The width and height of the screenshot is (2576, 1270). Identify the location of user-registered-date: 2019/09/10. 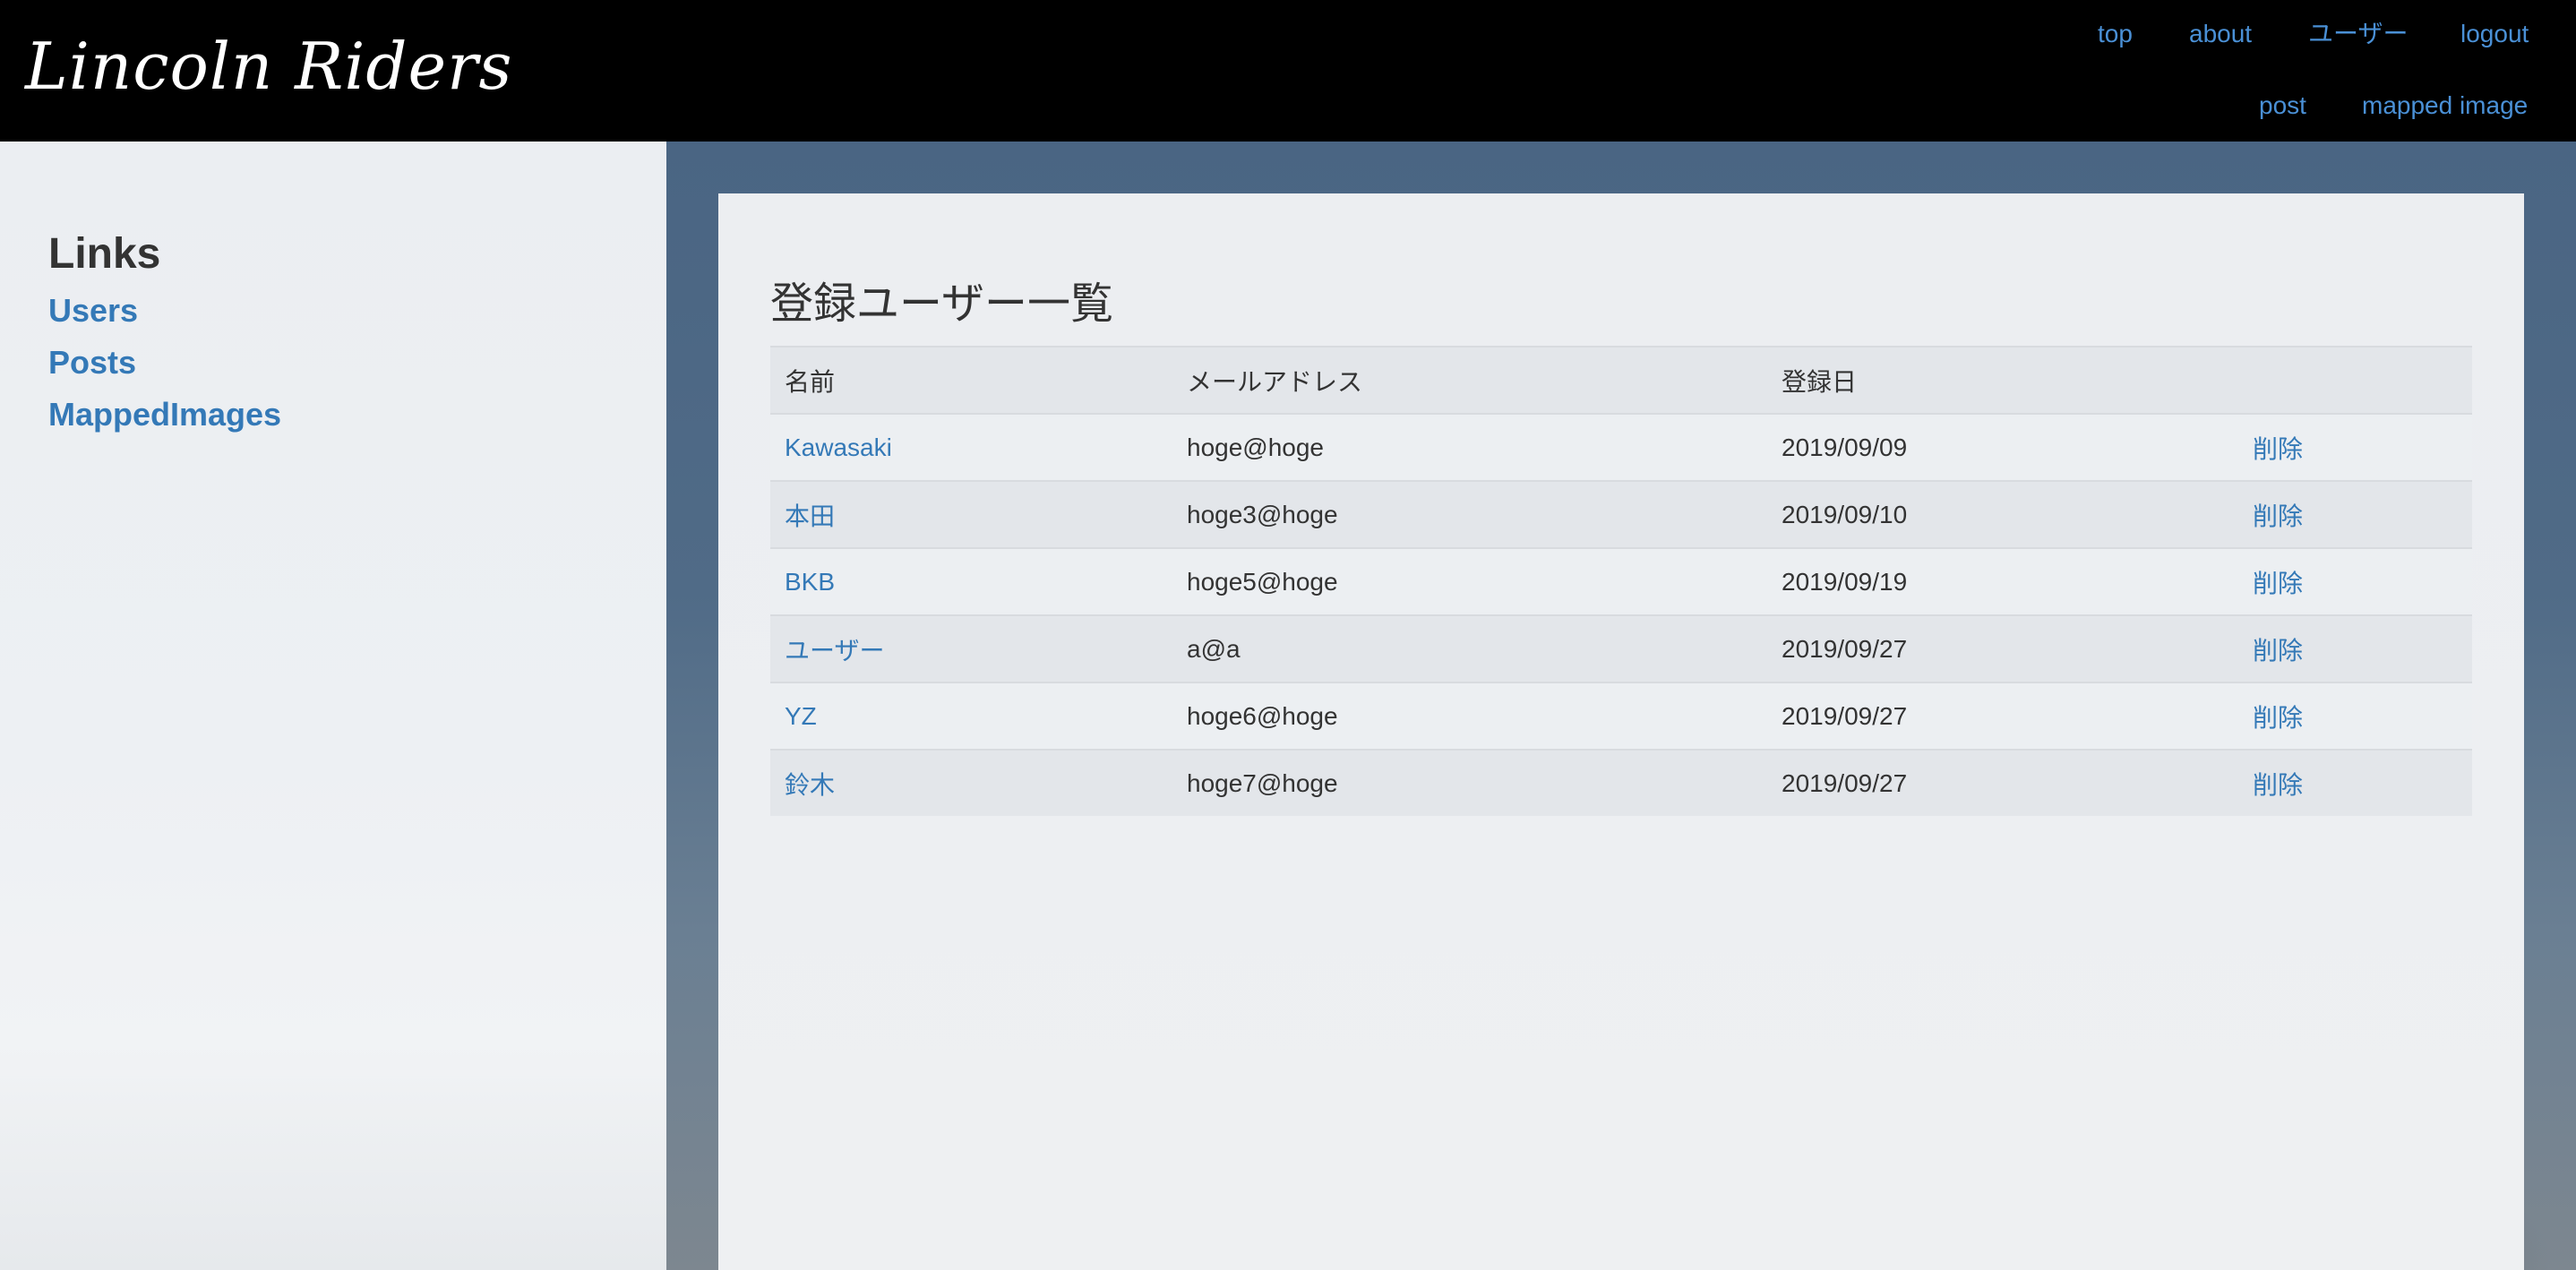
(2002, 514).